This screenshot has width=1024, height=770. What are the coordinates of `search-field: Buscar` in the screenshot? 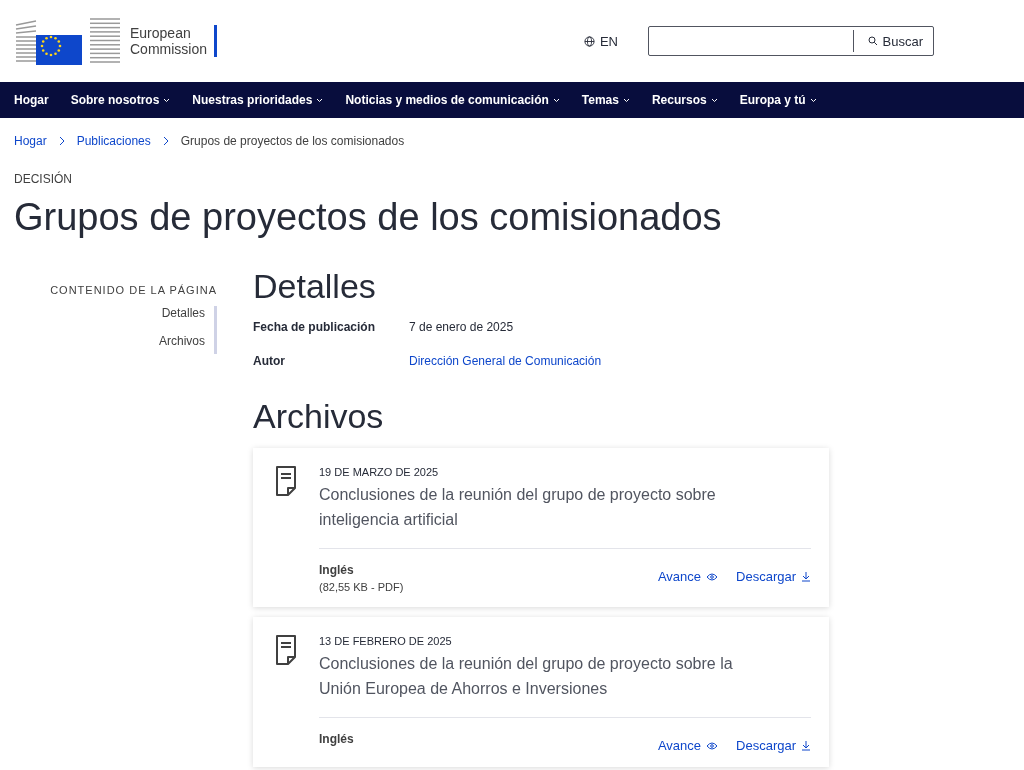 It's located at (791, 41).